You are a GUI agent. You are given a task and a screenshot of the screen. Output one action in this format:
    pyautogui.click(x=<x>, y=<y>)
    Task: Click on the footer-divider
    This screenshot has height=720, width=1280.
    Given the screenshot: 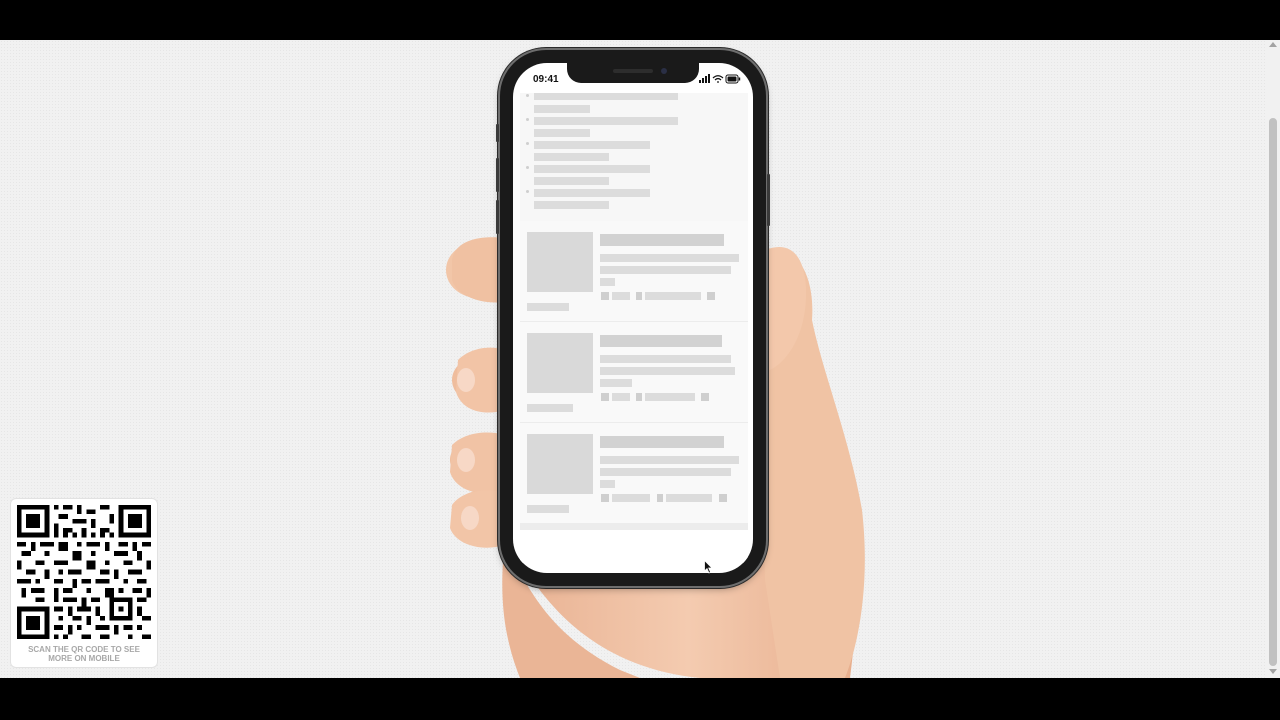 What is the action you would take?
    pyautogui.click(x=634, y=526)
    